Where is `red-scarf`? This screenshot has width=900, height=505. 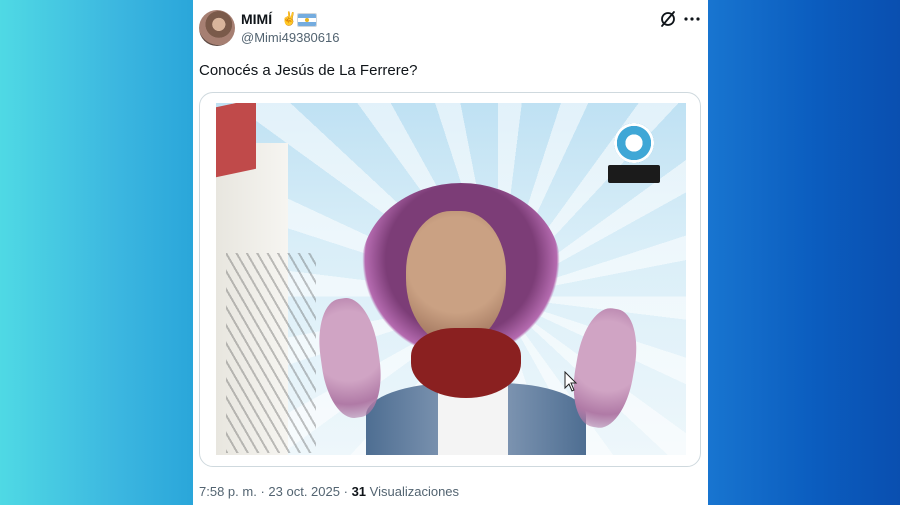
red-scarf is located at coordinates (466, 363).